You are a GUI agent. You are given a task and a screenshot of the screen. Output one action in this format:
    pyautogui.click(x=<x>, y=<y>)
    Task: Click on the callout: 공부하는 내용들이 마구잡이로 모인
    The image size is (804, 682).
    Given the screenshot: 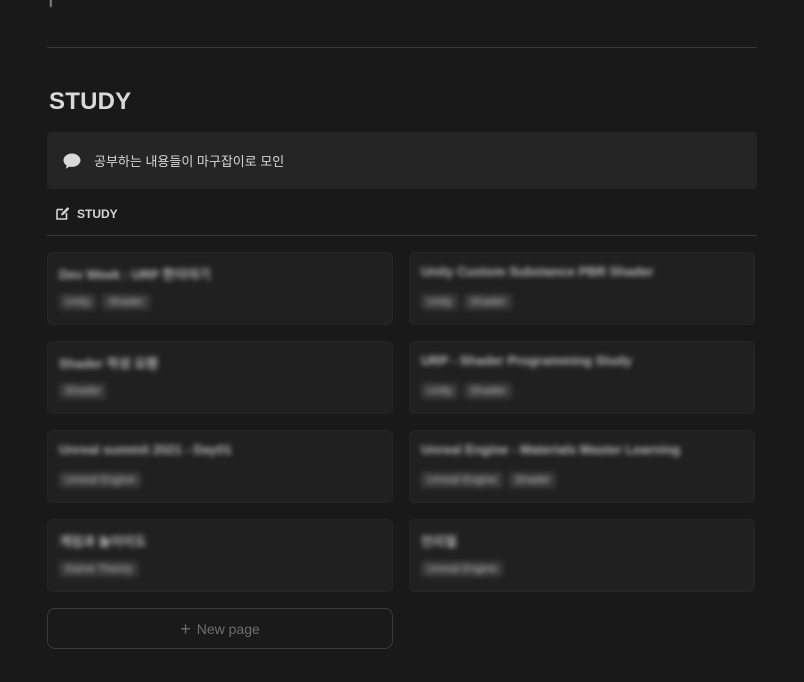 What is the action you would take?
    pyautogui.click(x=402, y=160)
    